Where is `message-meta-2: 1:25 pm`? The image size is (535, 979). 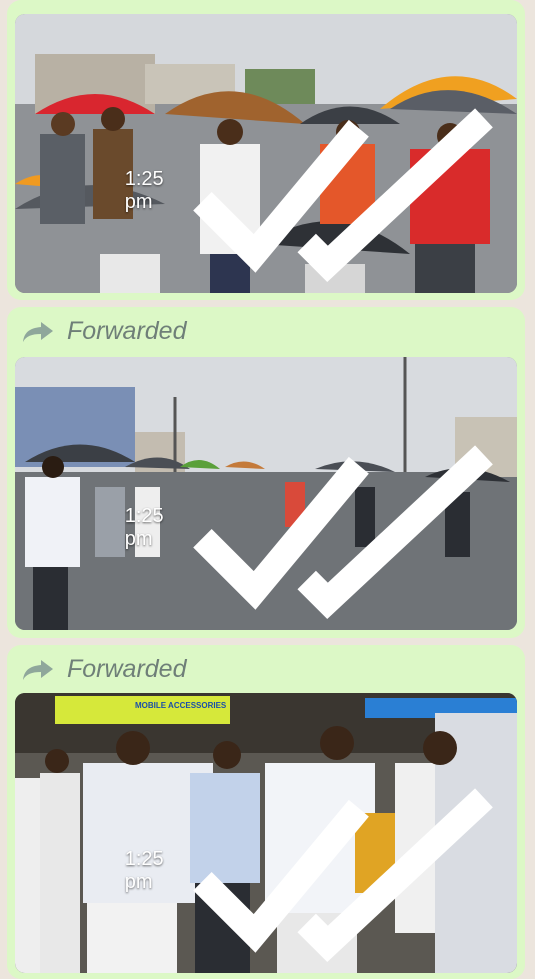 message-meta-2: 1:25 pm is located at coordinates (315, 528).